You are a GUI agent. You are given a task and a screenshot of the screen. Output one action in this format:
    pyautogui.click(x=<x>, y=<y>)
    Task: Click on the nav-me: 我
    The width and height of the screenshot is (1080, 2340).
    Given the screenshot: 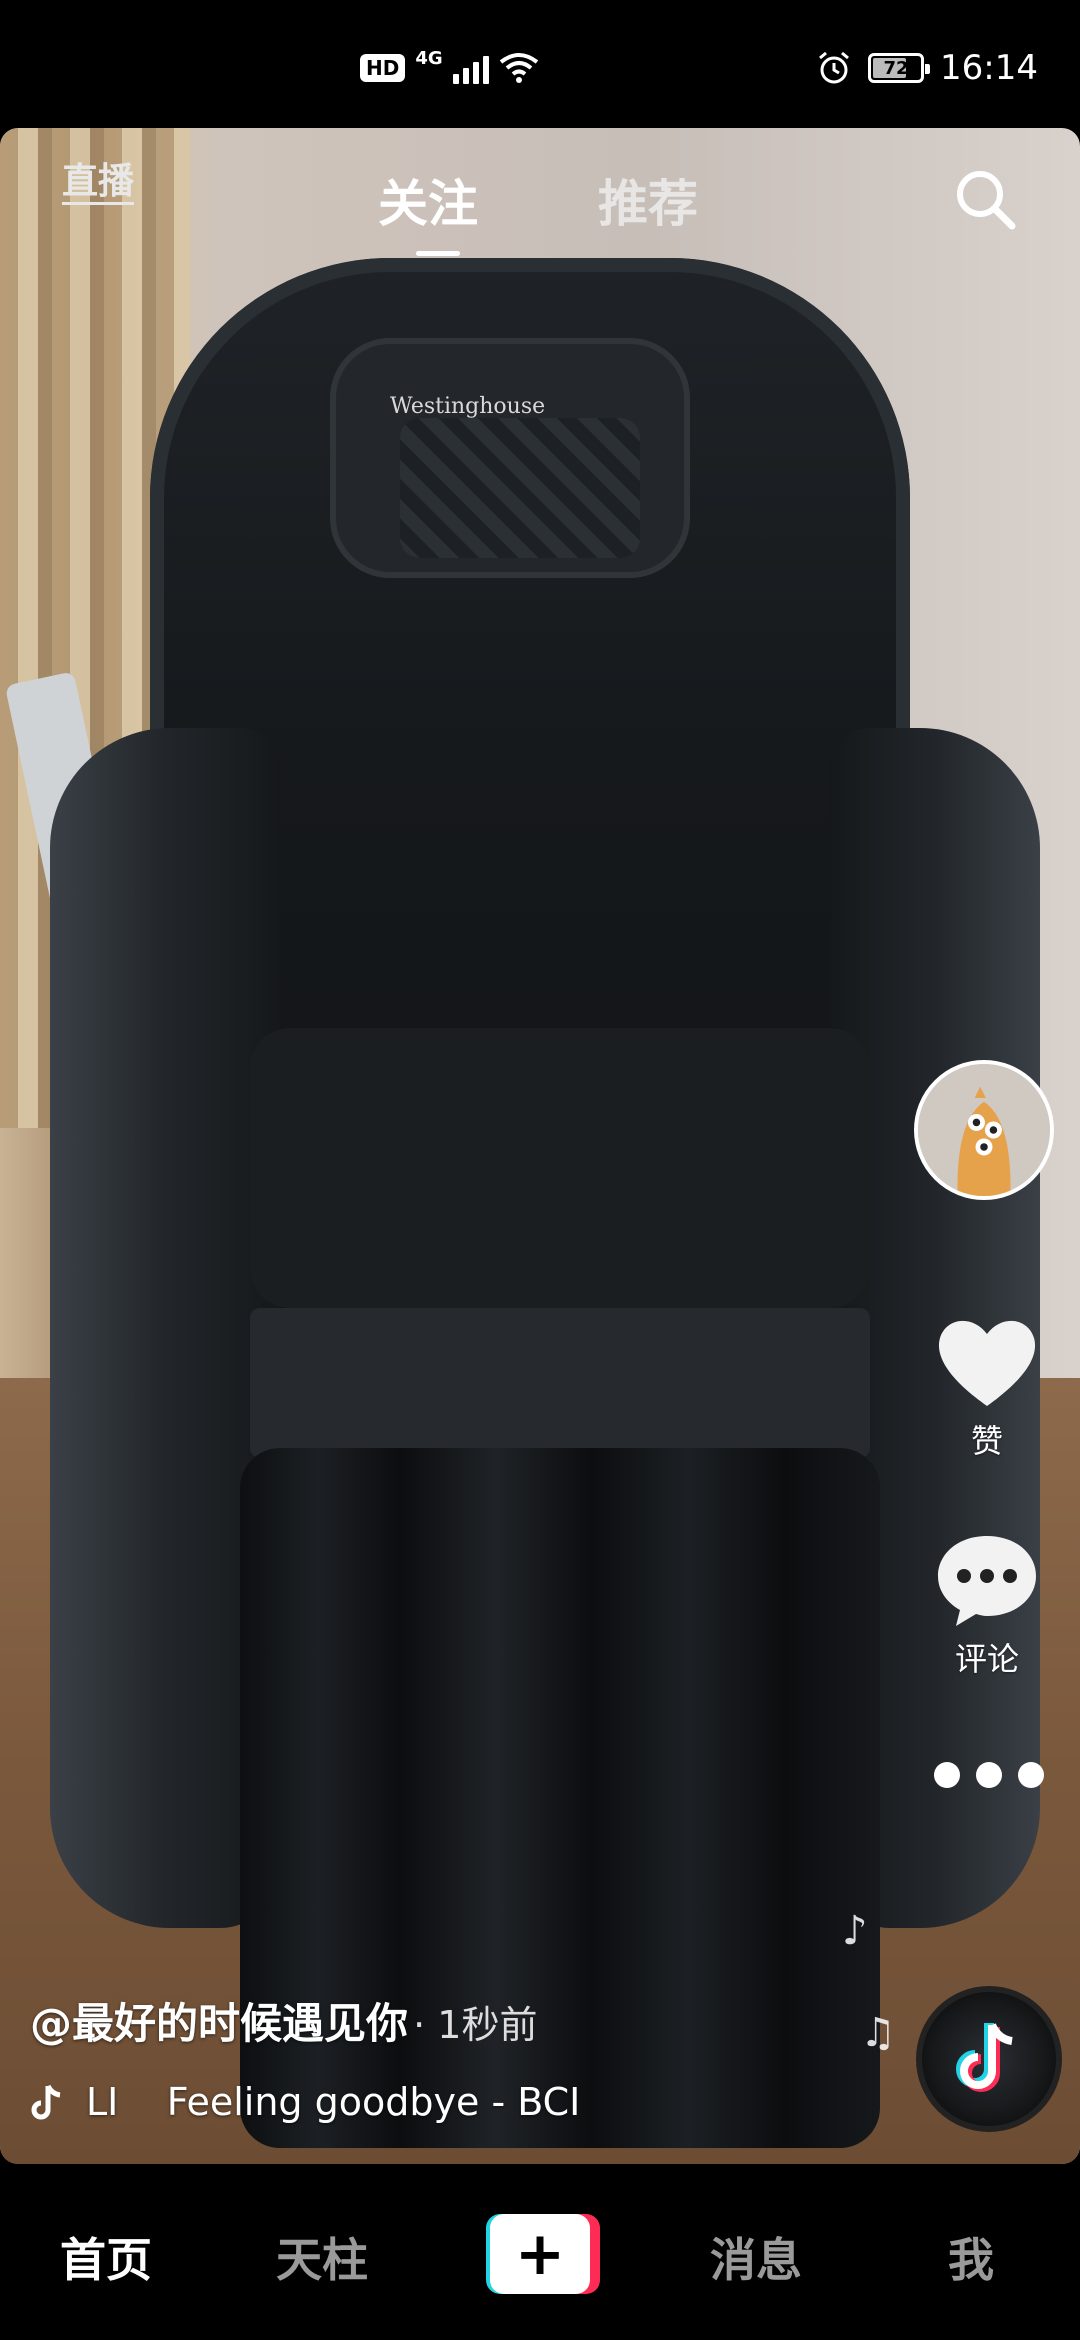 What is the action you would take?
    pyautogui.click(x=971, y=2257)
    